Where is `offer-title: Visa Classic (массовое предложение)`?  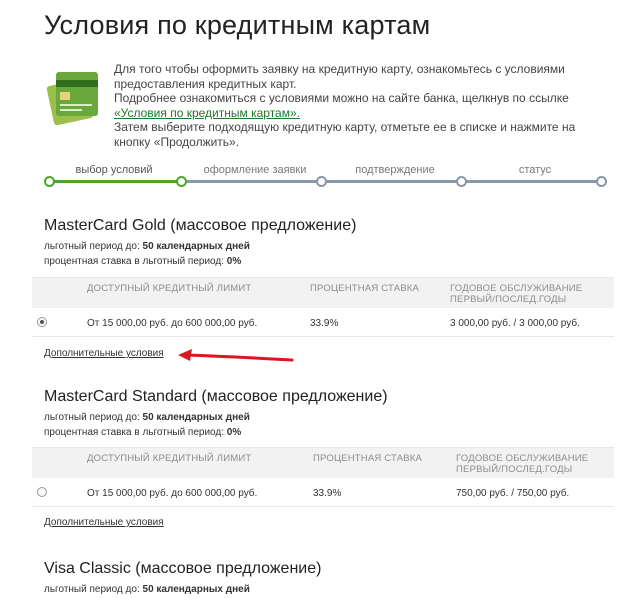
offer-title: Visa Classic (массовое предложение) is located at coordinates (183, 568).